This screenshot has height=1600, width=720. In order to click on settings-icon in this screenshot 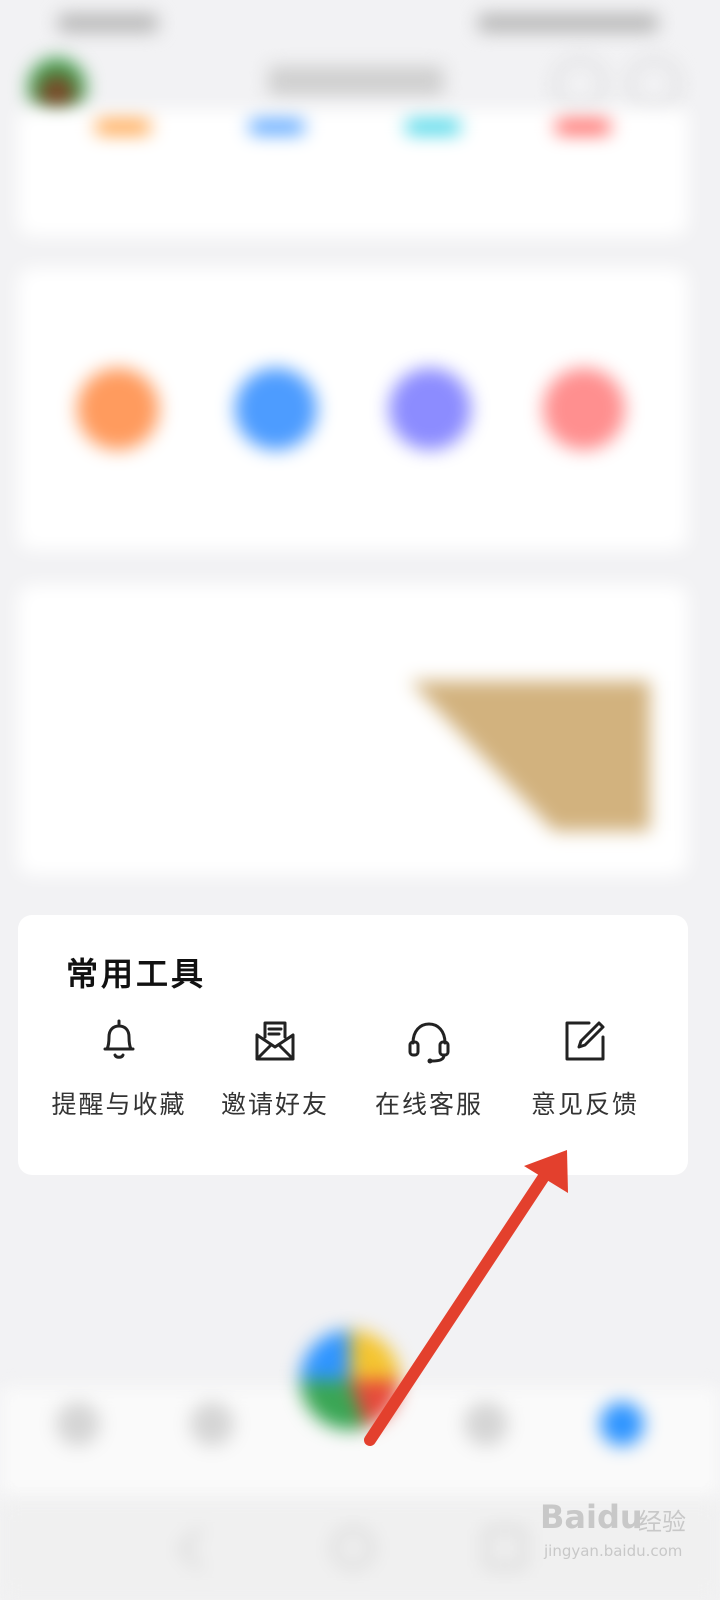, I will do `click(654, 84)`.